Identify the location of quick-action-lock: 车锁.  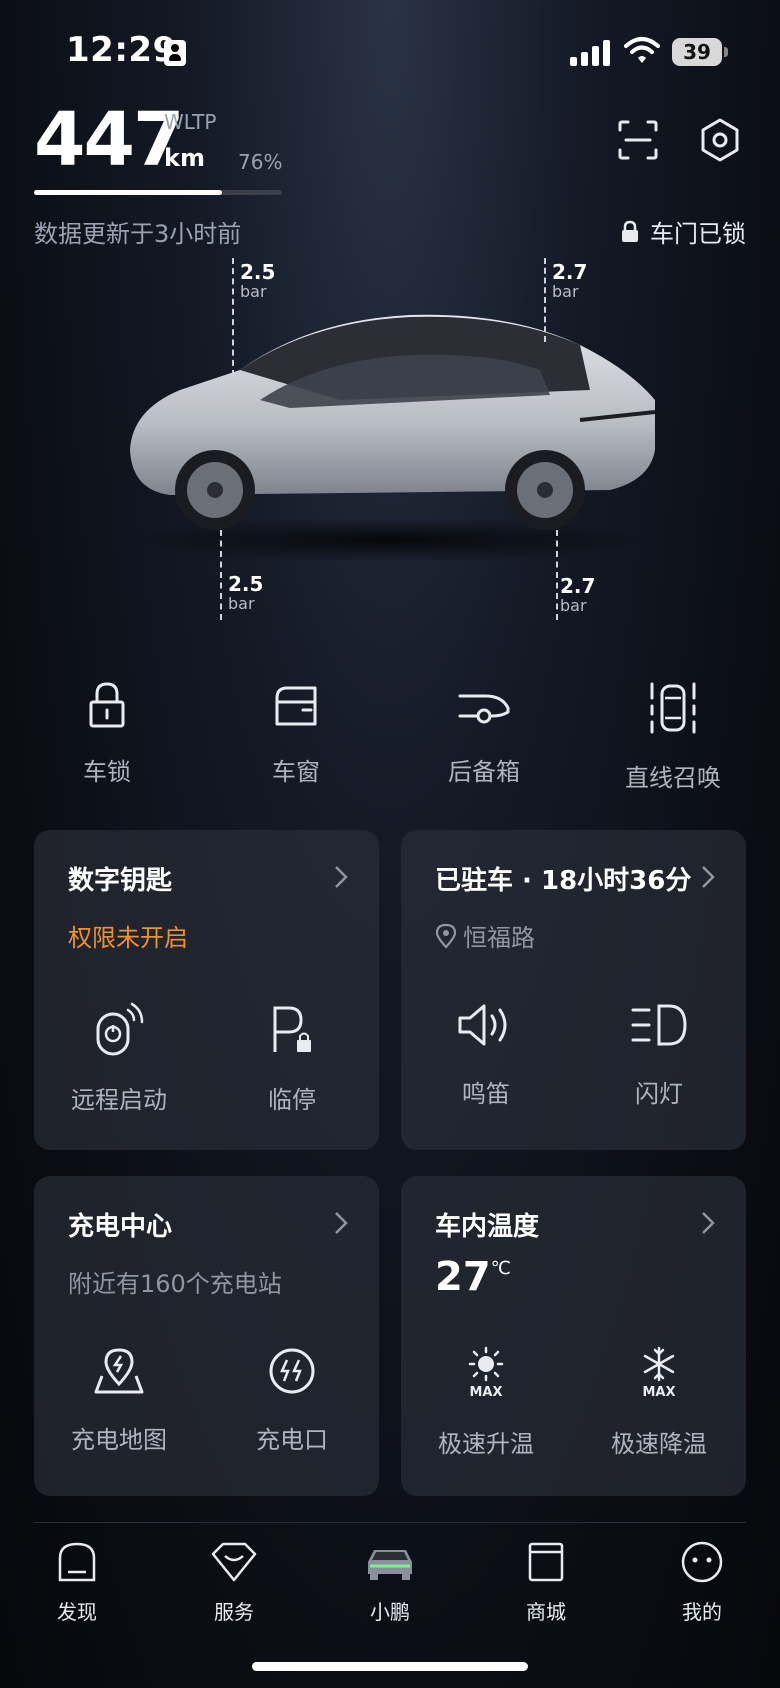
(107, 733).